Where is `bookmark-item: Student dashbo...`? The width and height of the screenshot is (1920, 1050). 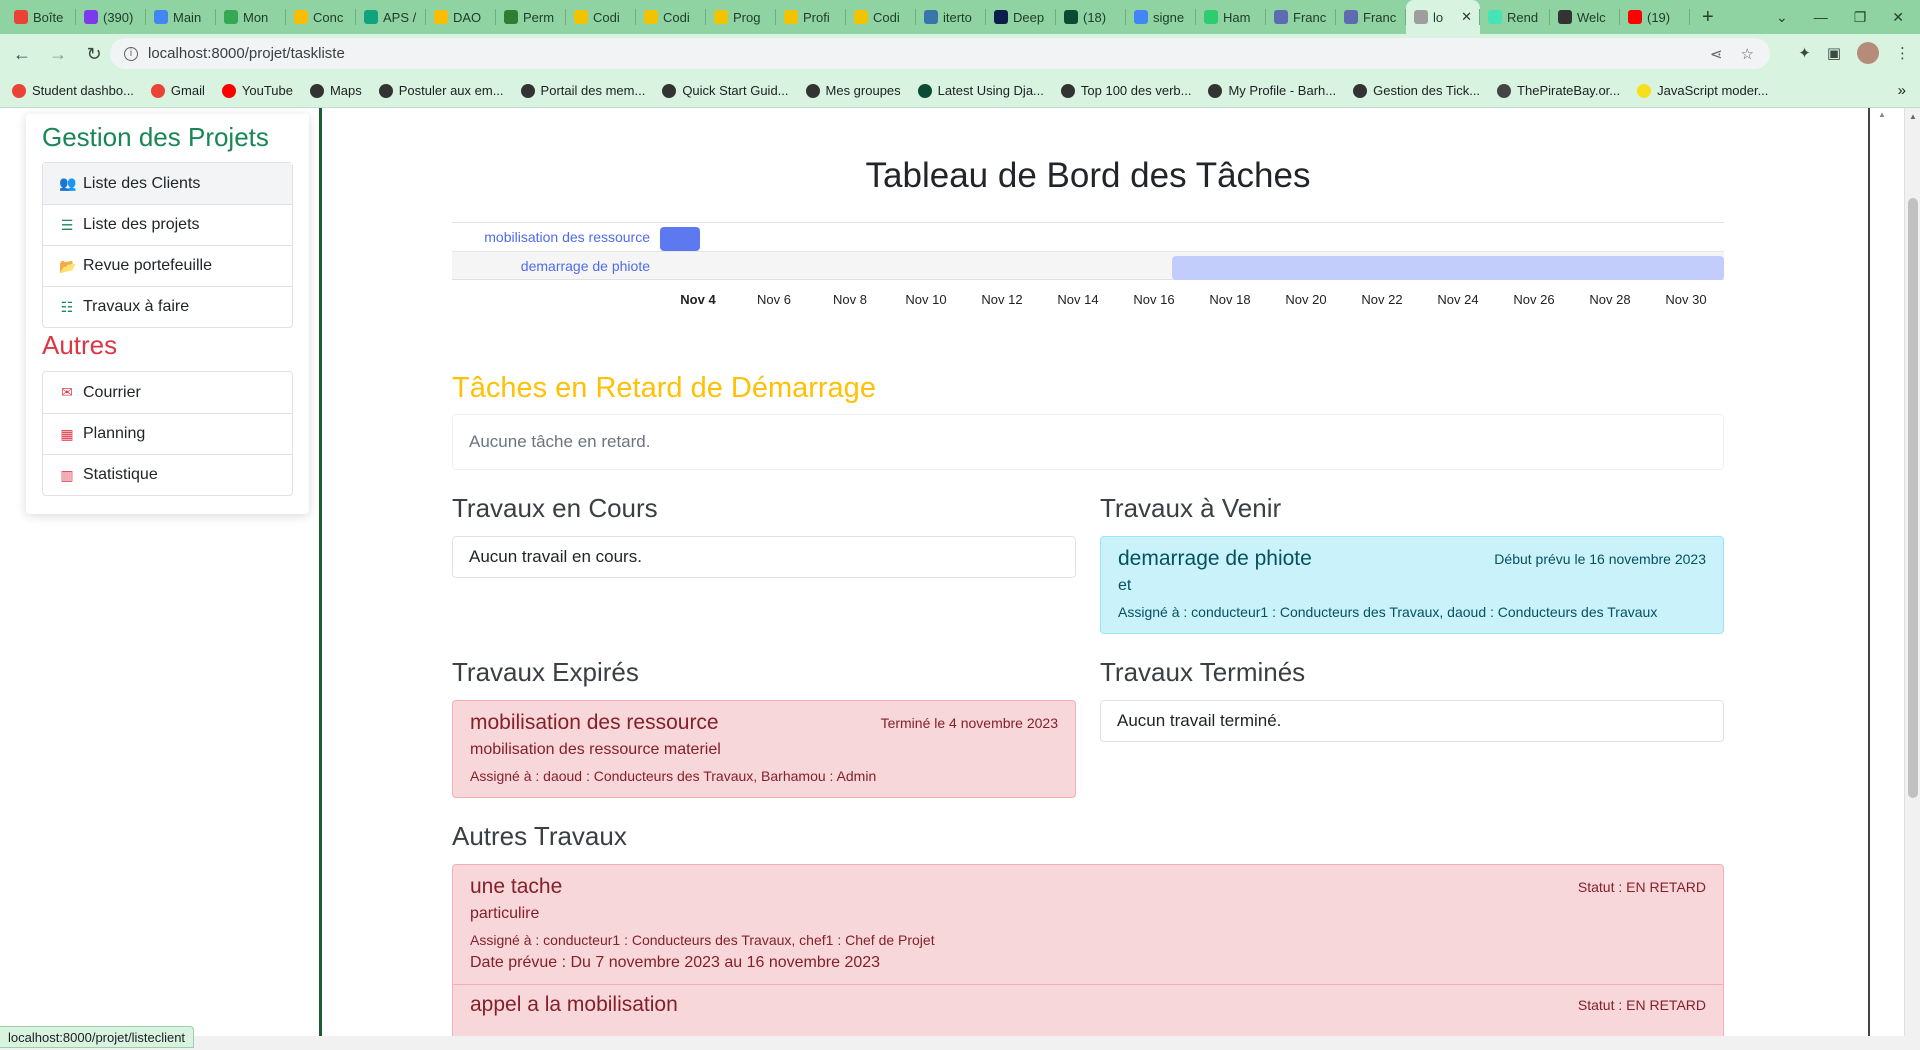 bookmark-item: Student dashbo... is located at coordinates (73, 90).